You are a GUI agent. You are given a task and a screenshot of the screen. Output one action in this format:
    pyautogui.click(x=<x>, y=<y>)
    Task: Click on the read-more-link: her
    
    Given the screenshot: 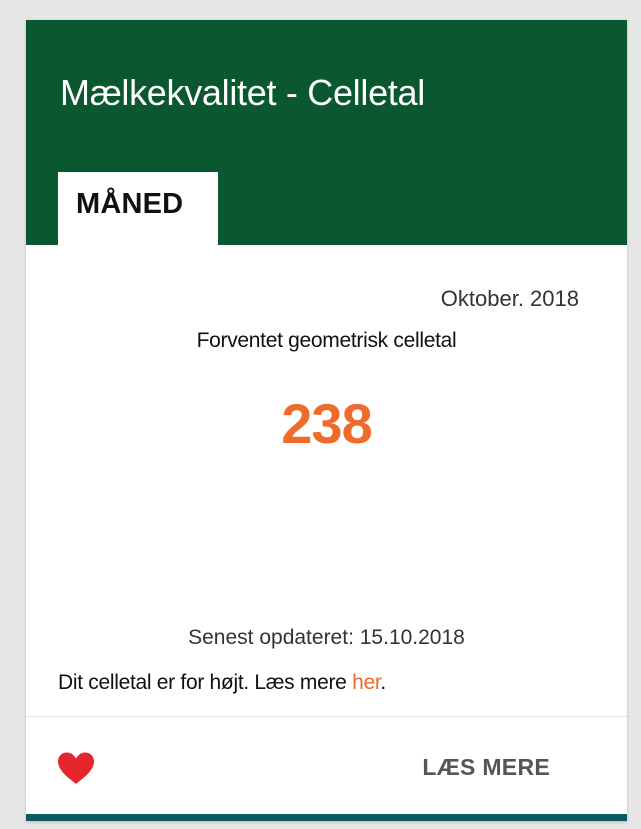 What is the action you would take?
    pyautogui.click(x=366, y=682)
    